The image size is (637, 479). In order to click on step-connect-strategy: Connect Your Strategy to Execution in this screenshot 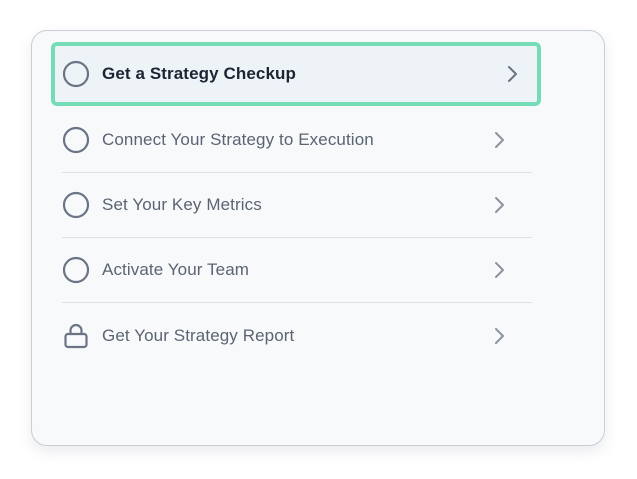, I will do `click(297, 140)`.